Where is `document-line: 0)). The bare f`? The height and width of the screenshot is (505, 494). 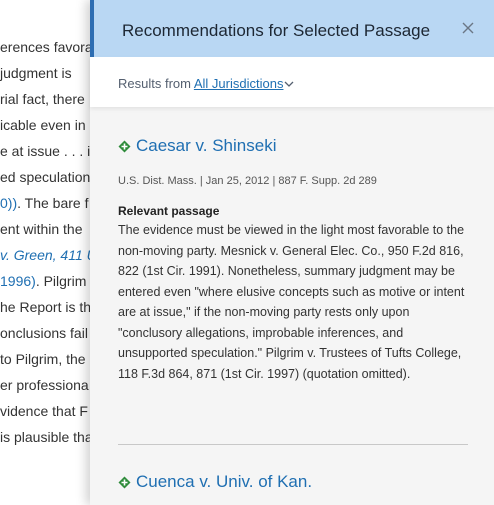 document-line: 0)). The bare f is located at coordinates (44, 203).